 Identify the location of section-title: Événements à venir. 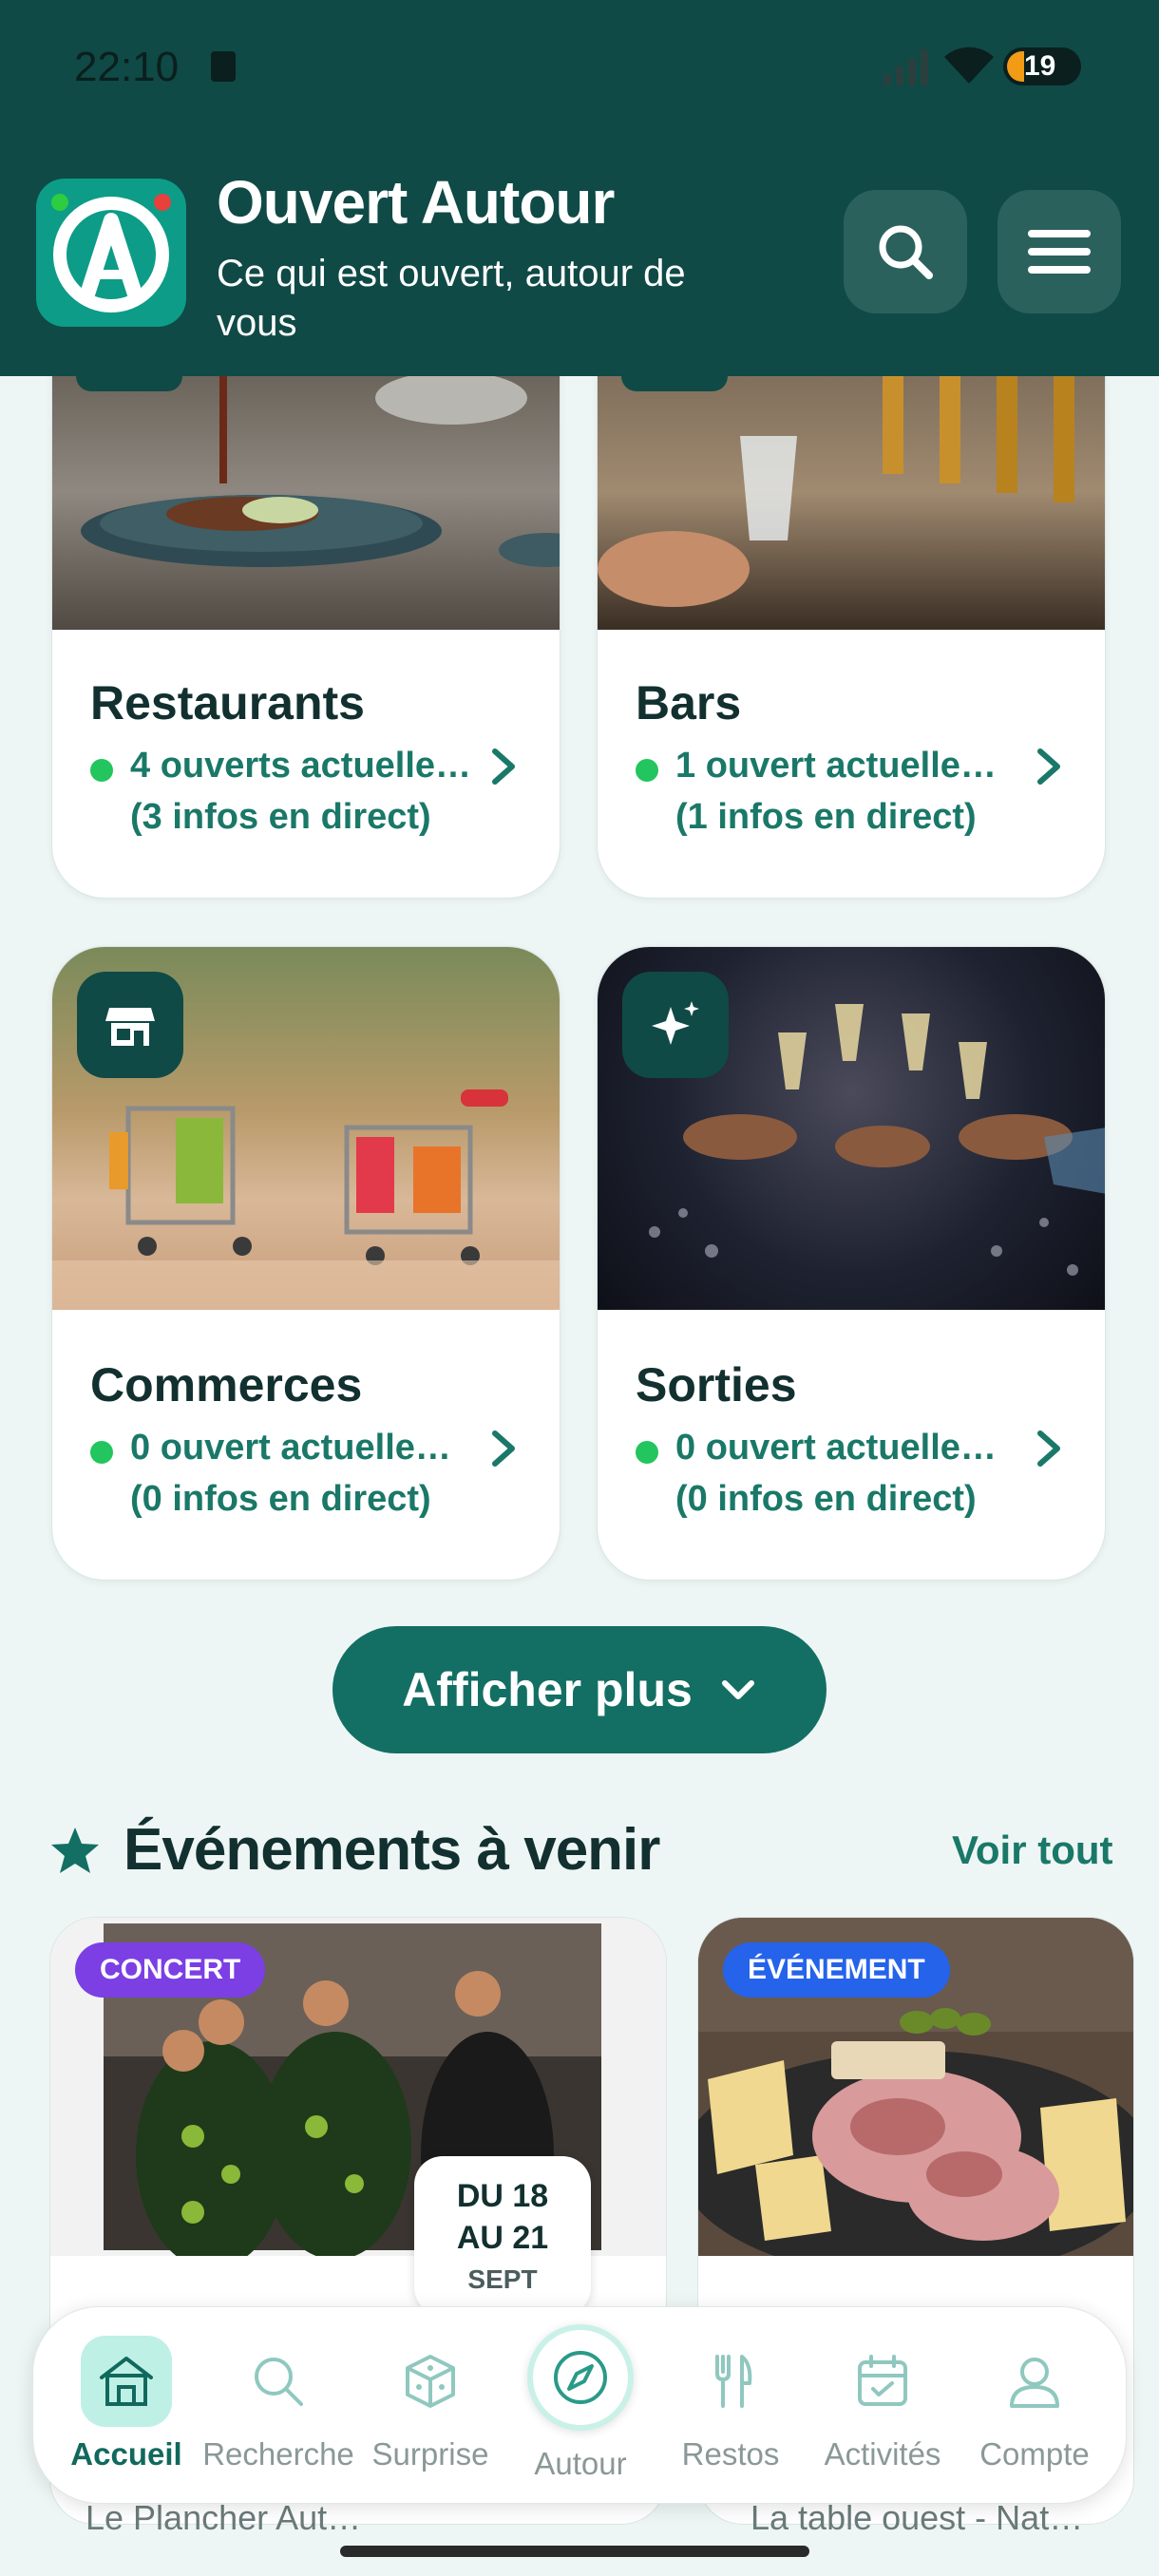
(392, 1850).